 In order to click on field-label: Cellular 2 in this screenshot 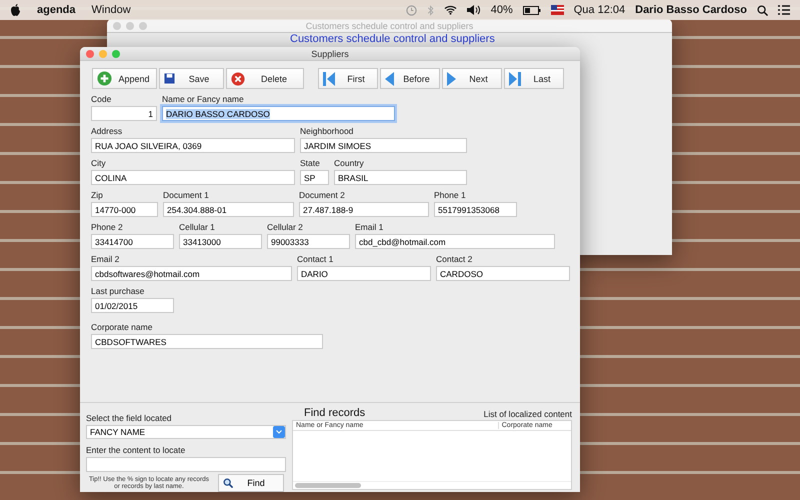, I will do `click(285, 227)`.